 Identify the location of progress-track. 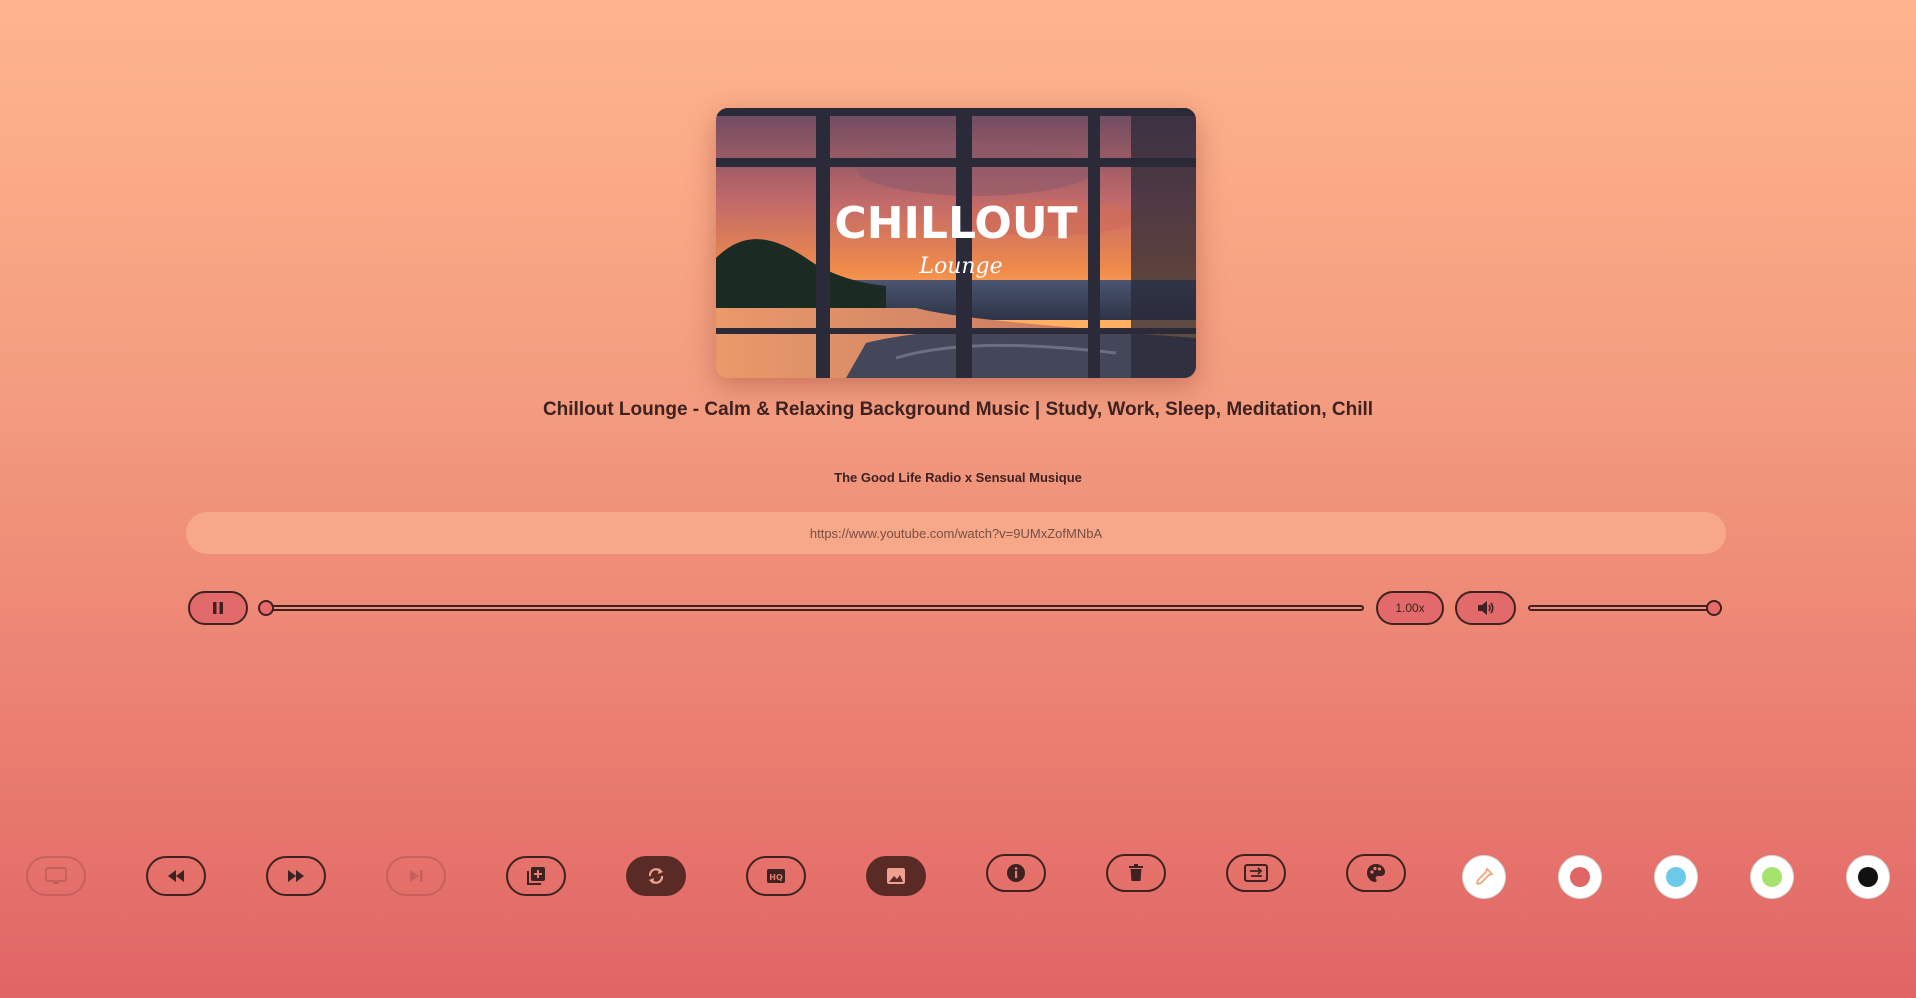
(813, 608).